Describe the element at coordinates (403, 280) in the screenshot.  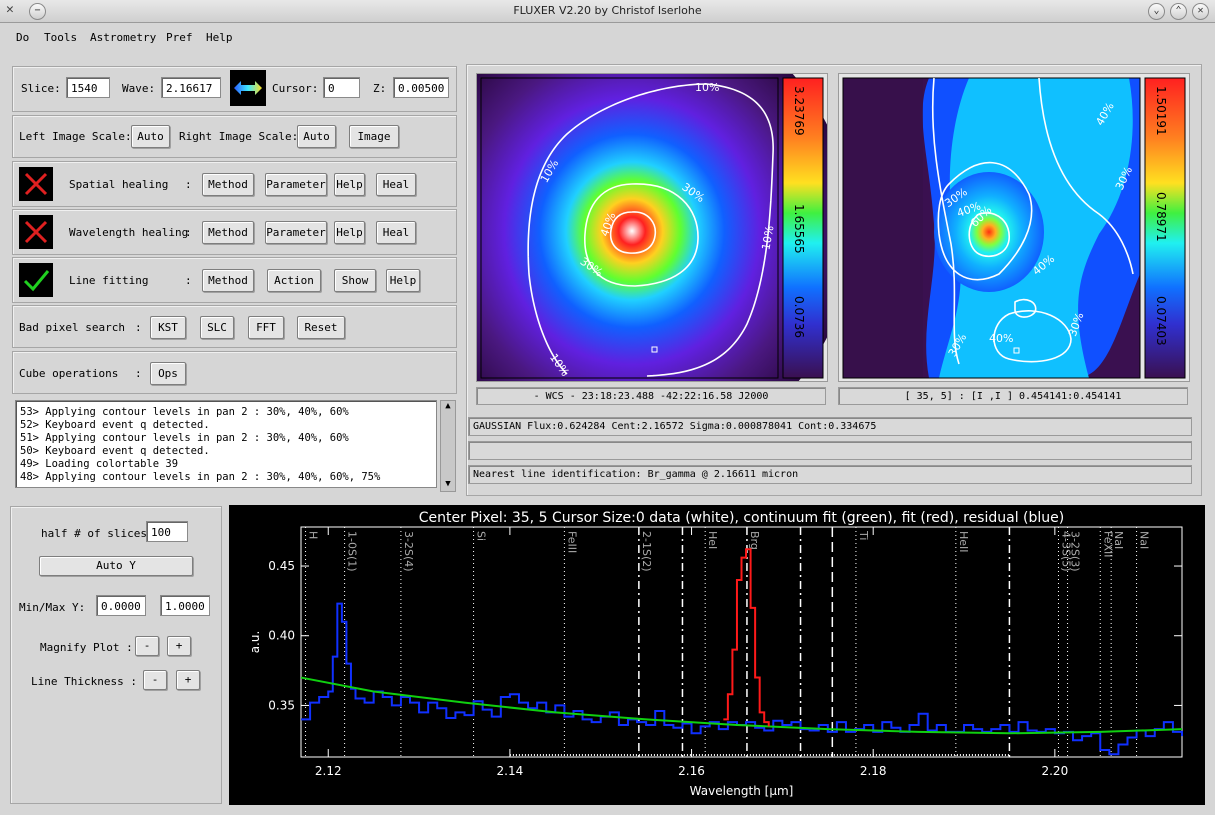
I see `linefit-help-button: Help` at that location.